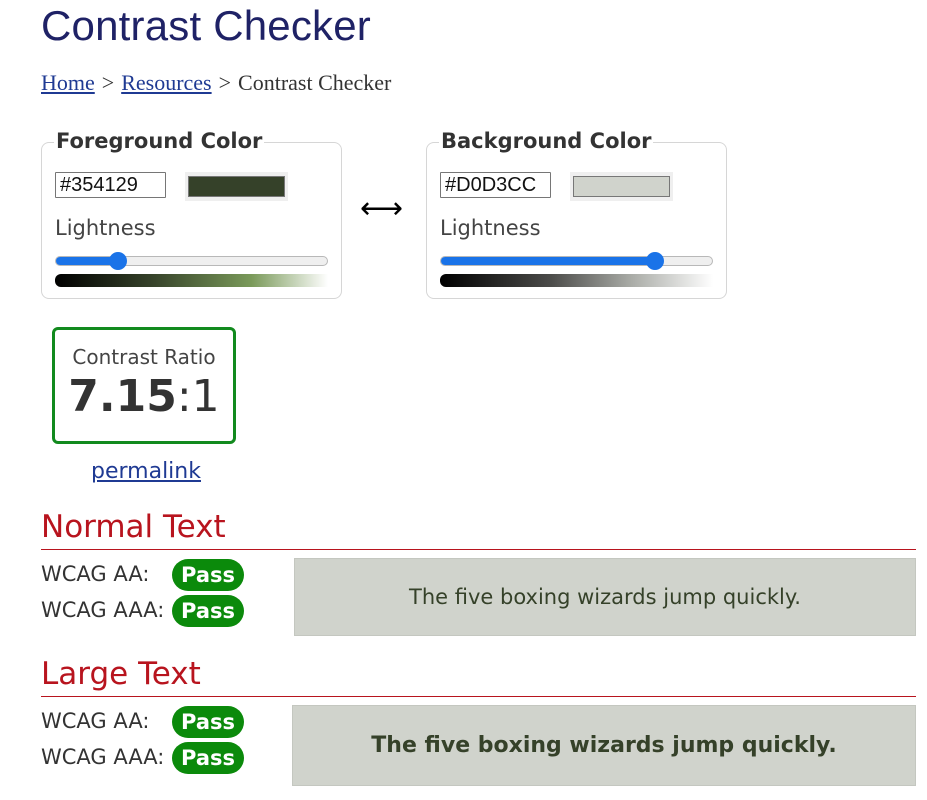  I want to click on large-wcag-aaa-label: WCAG AAA:, so click(103, 757).